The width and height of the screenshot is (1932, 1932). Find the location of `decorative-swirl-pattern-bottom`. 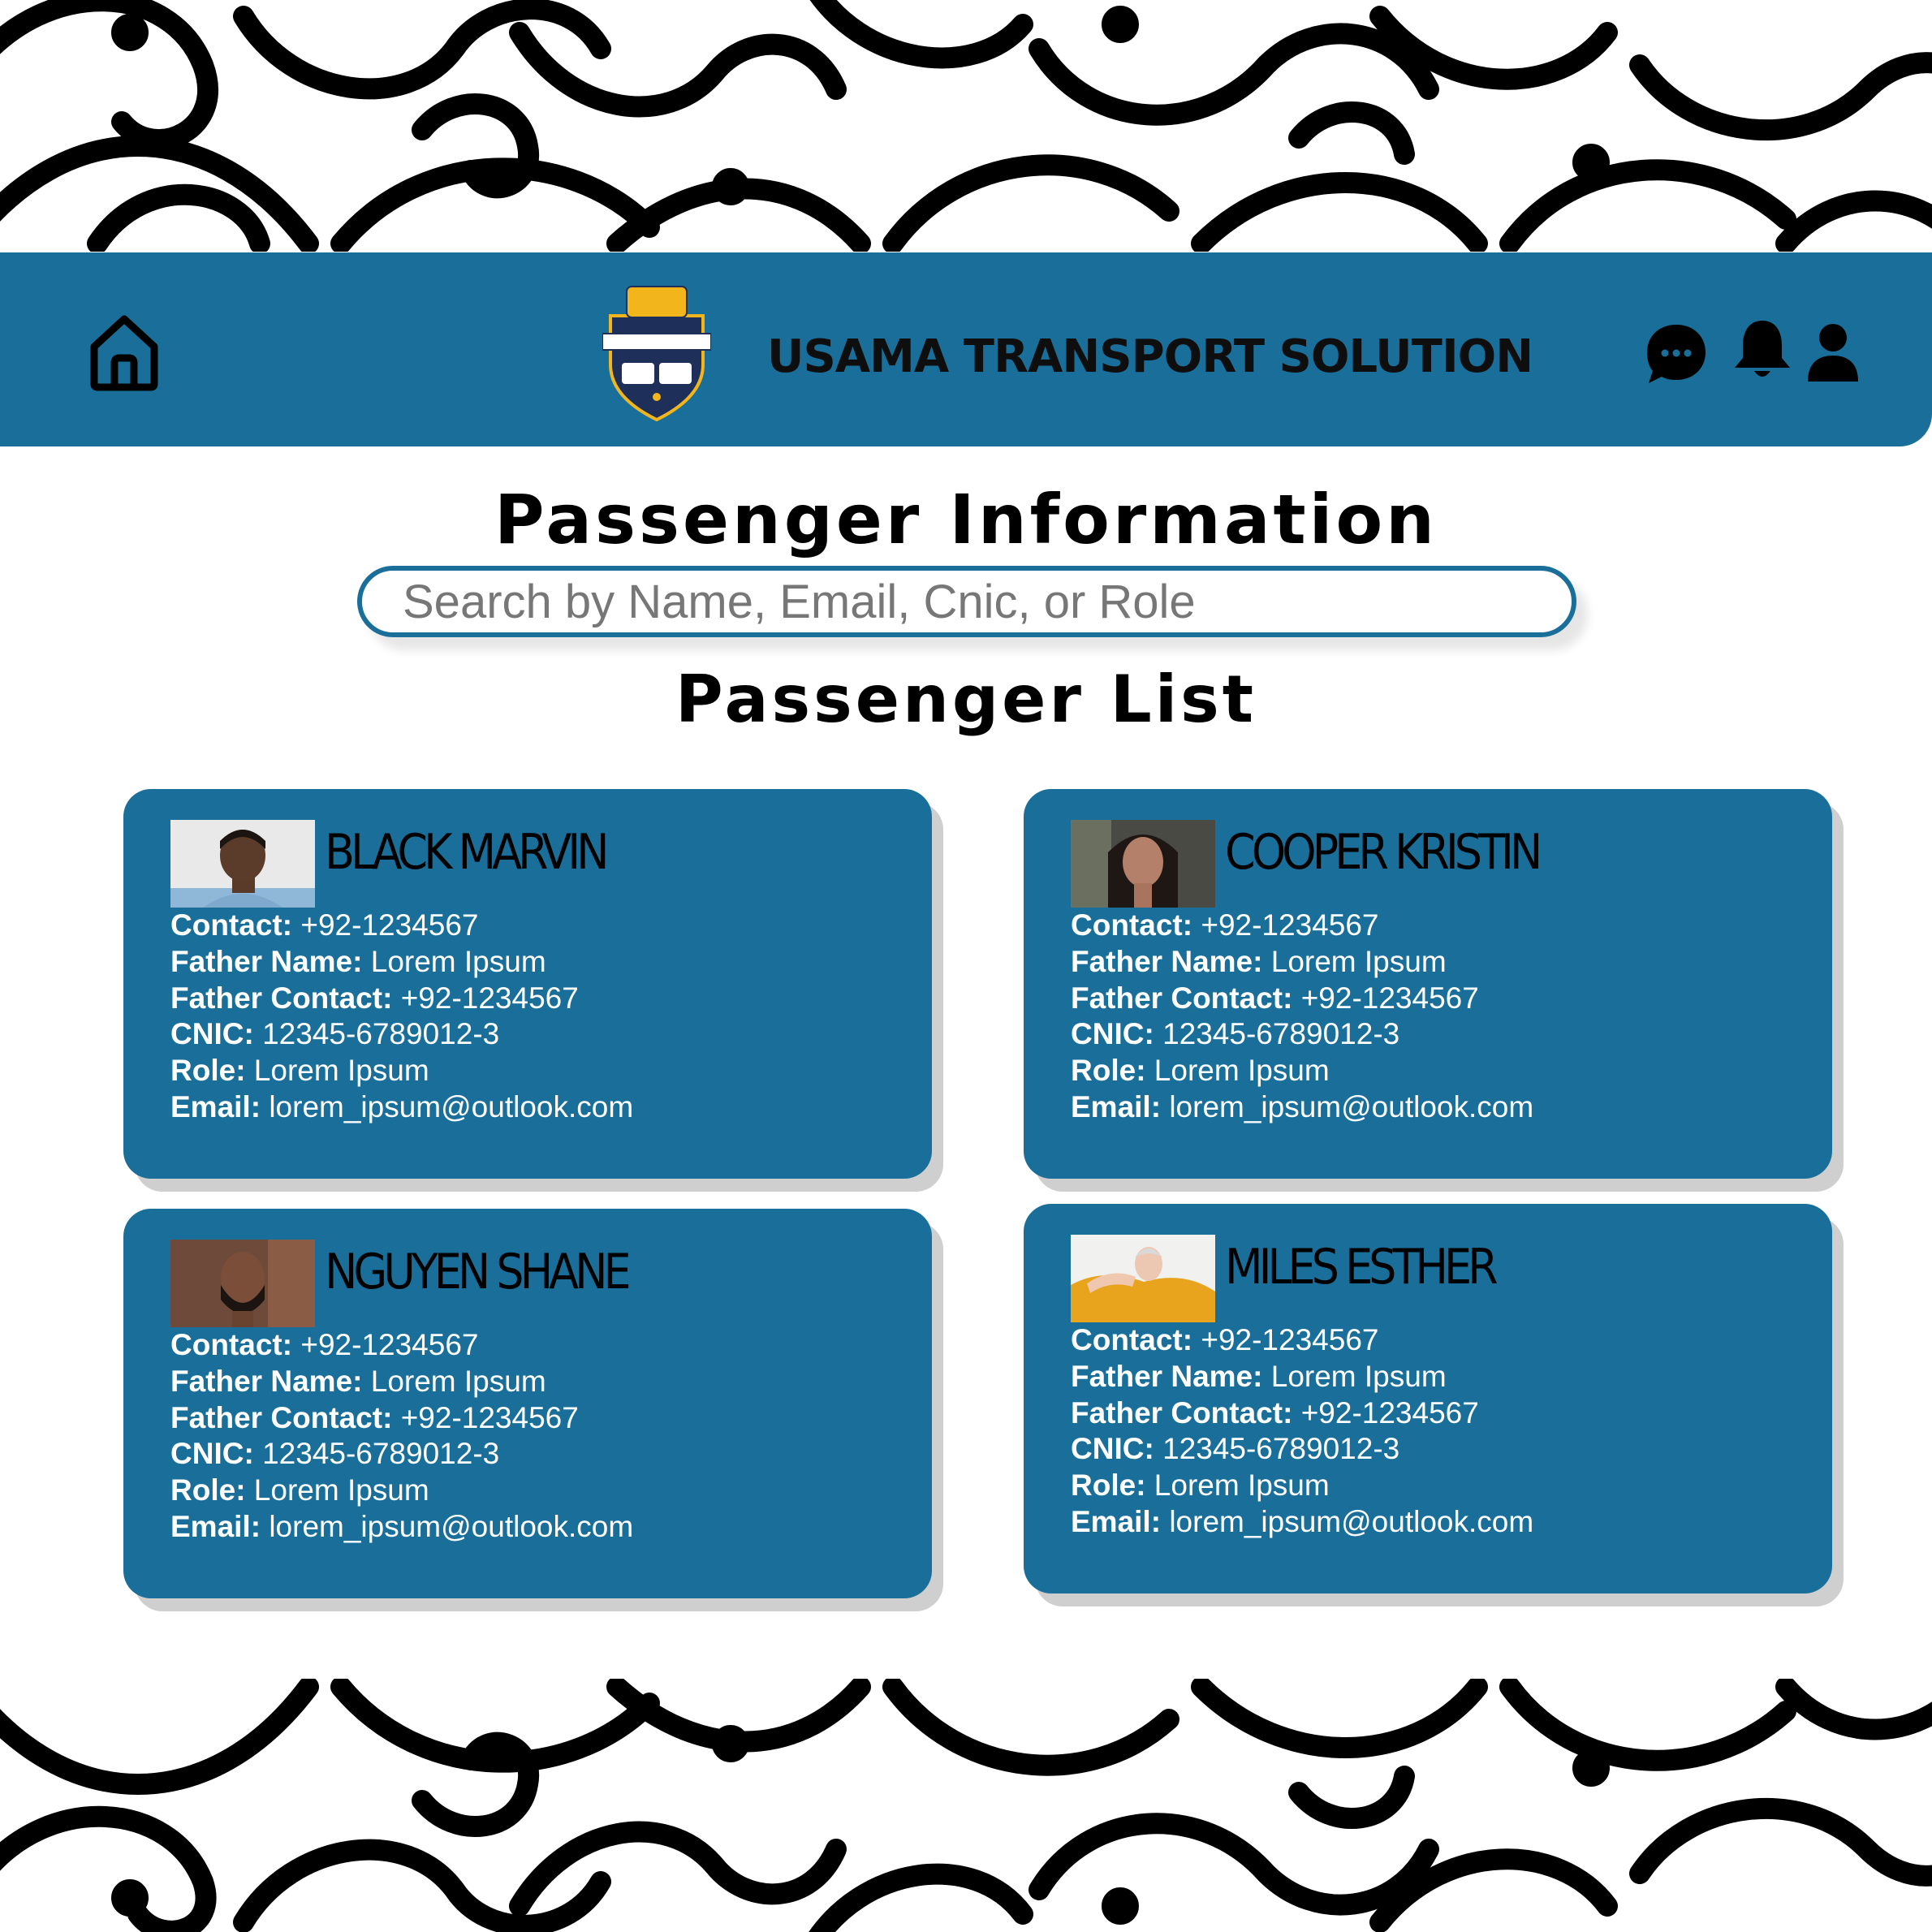

decorative-swirl-pattern-bottom is located at coordinates (966, 1805).